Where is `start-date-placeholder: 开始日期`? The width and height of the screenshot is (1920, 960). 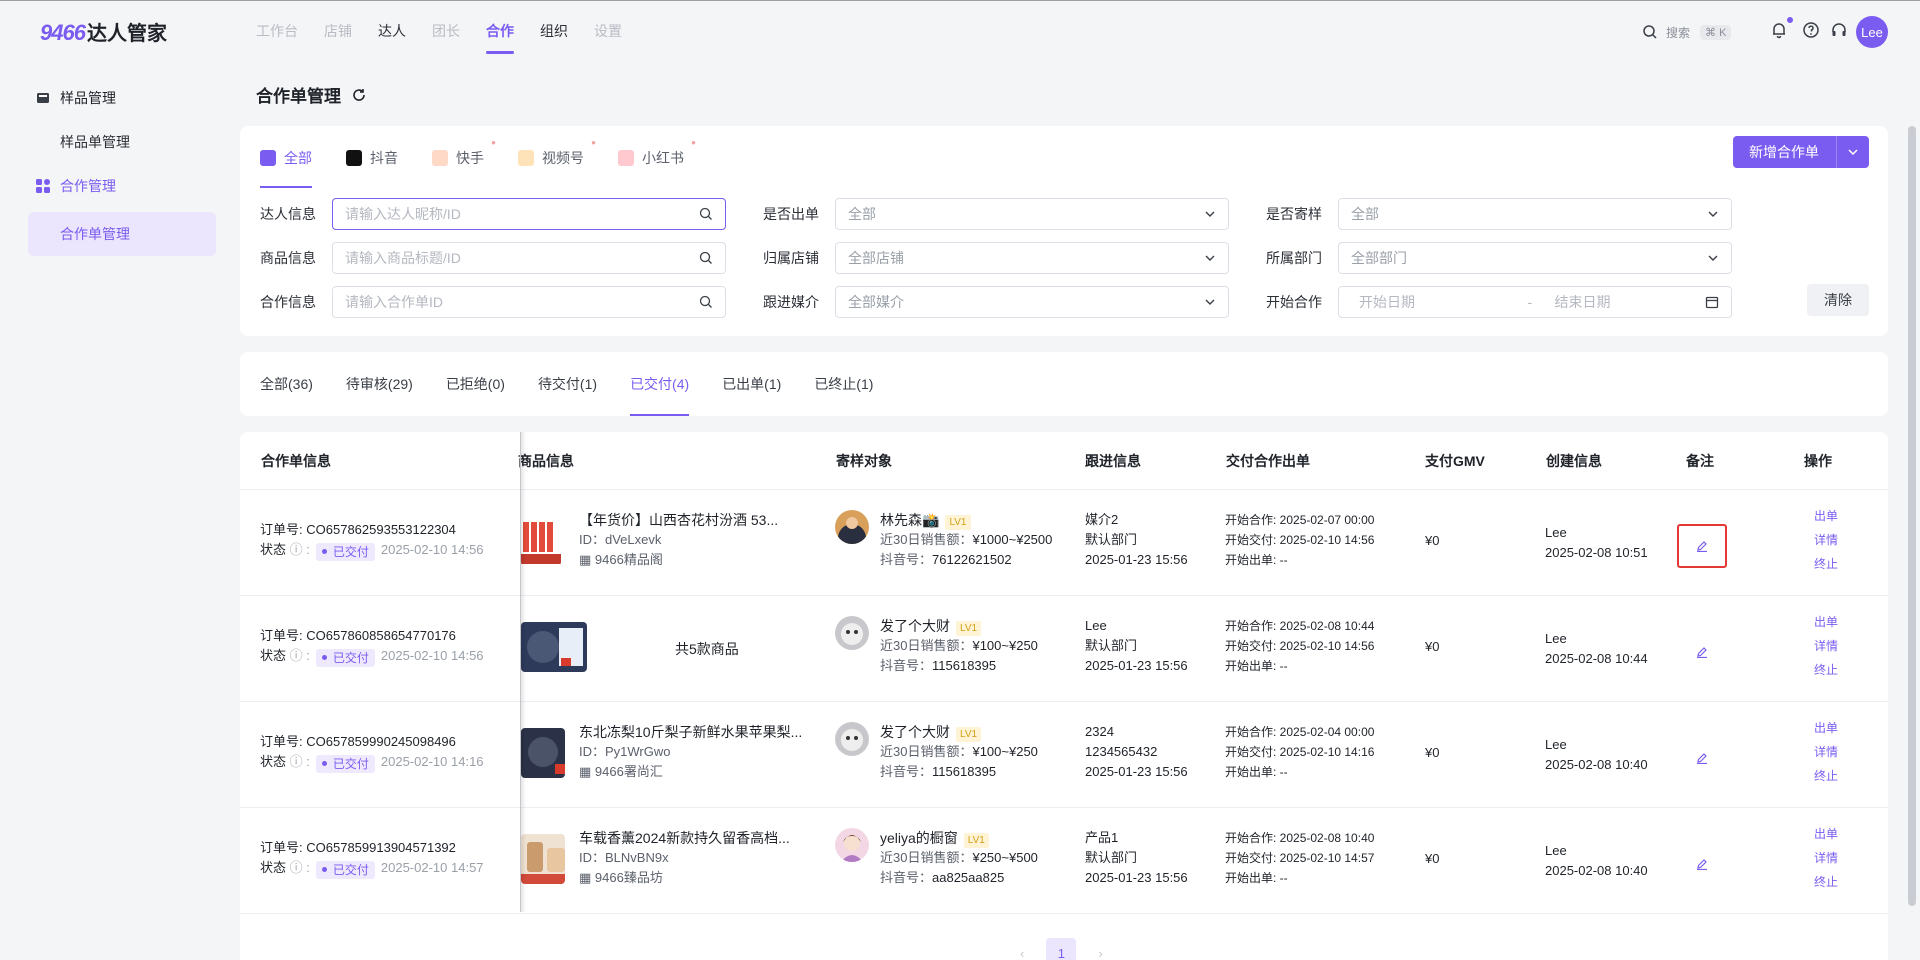
start-date-placeholder: 开始日期 is located at coordinates (1387, 302).